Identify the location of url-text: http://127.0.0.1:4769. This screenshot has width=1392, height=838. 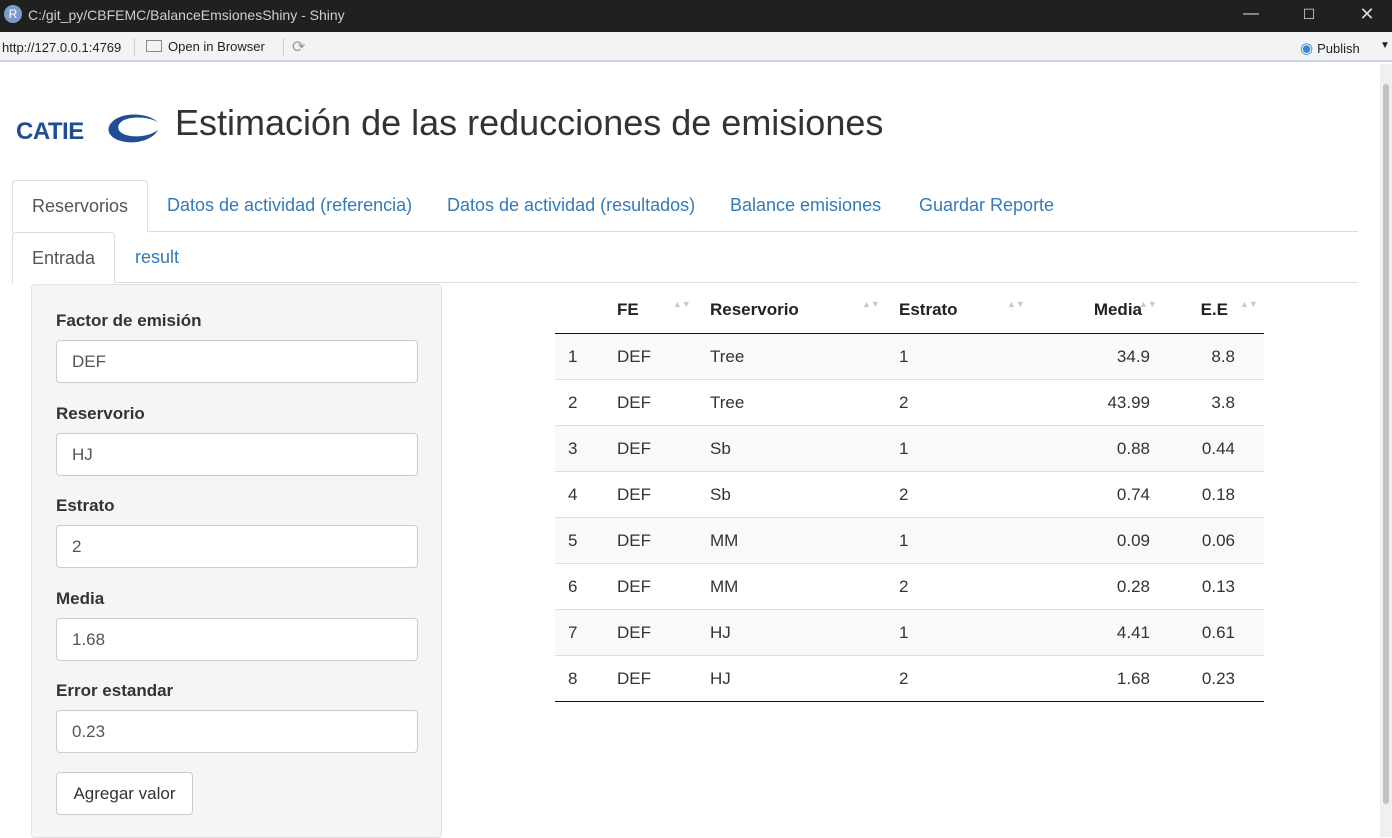
(62, 47).